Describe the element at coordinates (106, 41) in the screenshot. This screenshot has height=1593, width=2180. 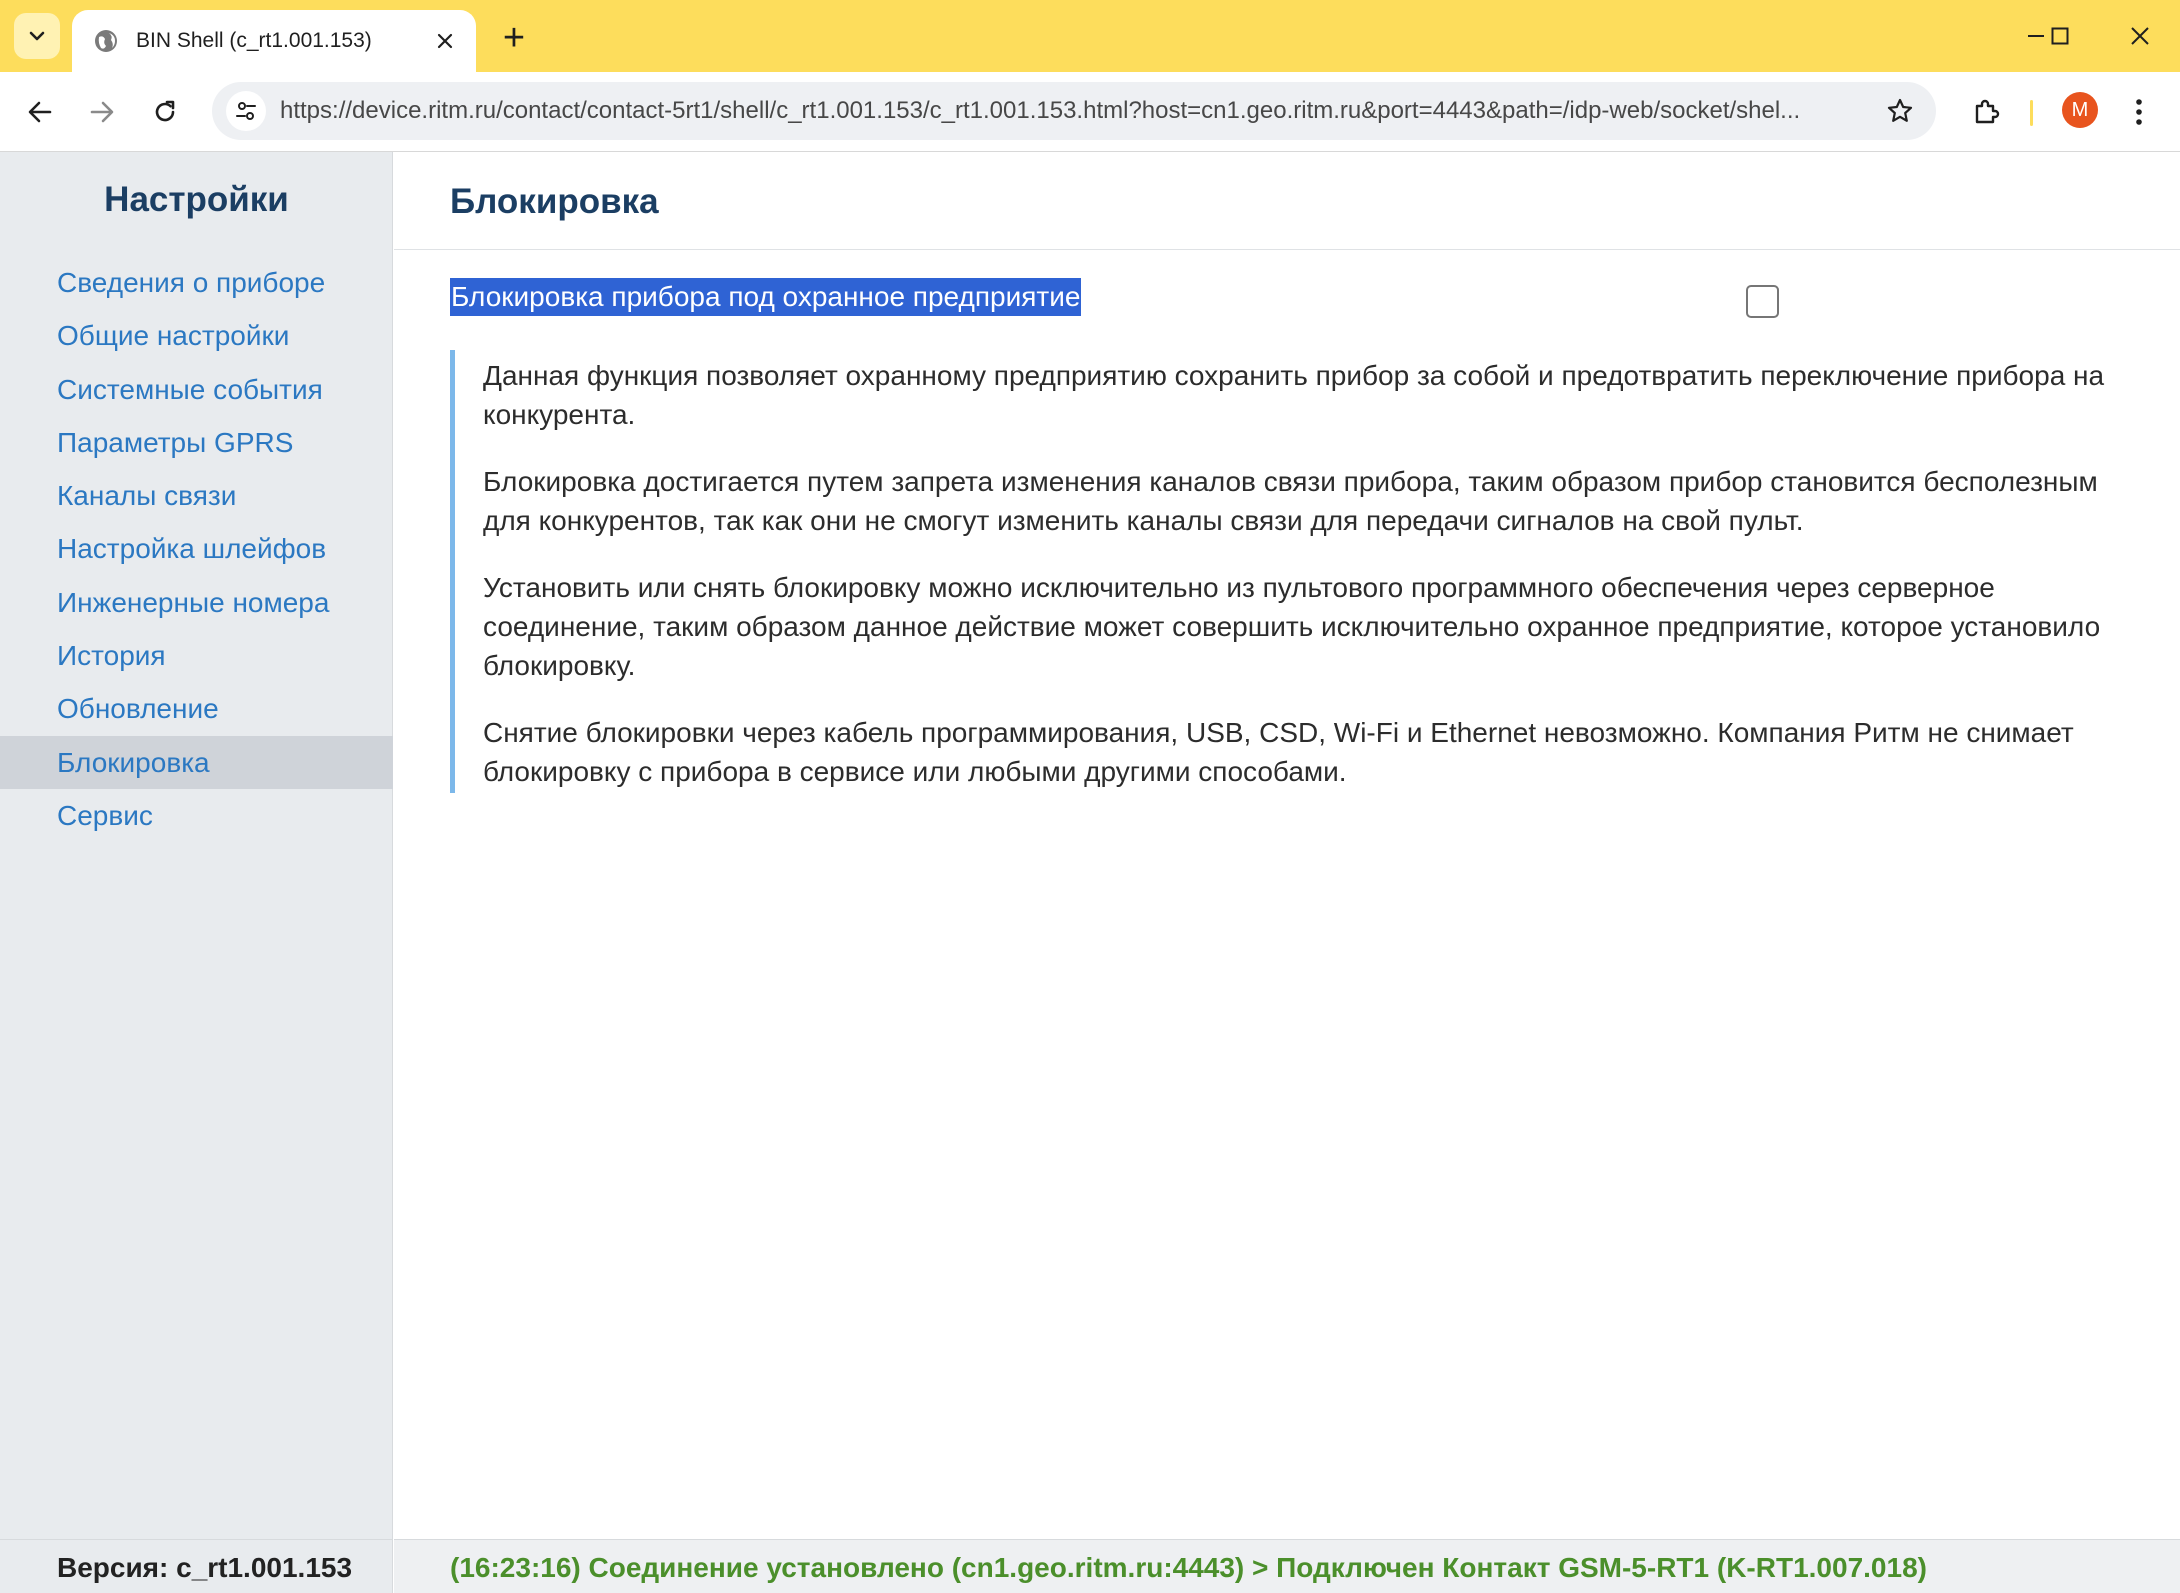
I see `globe-icon` at that location.